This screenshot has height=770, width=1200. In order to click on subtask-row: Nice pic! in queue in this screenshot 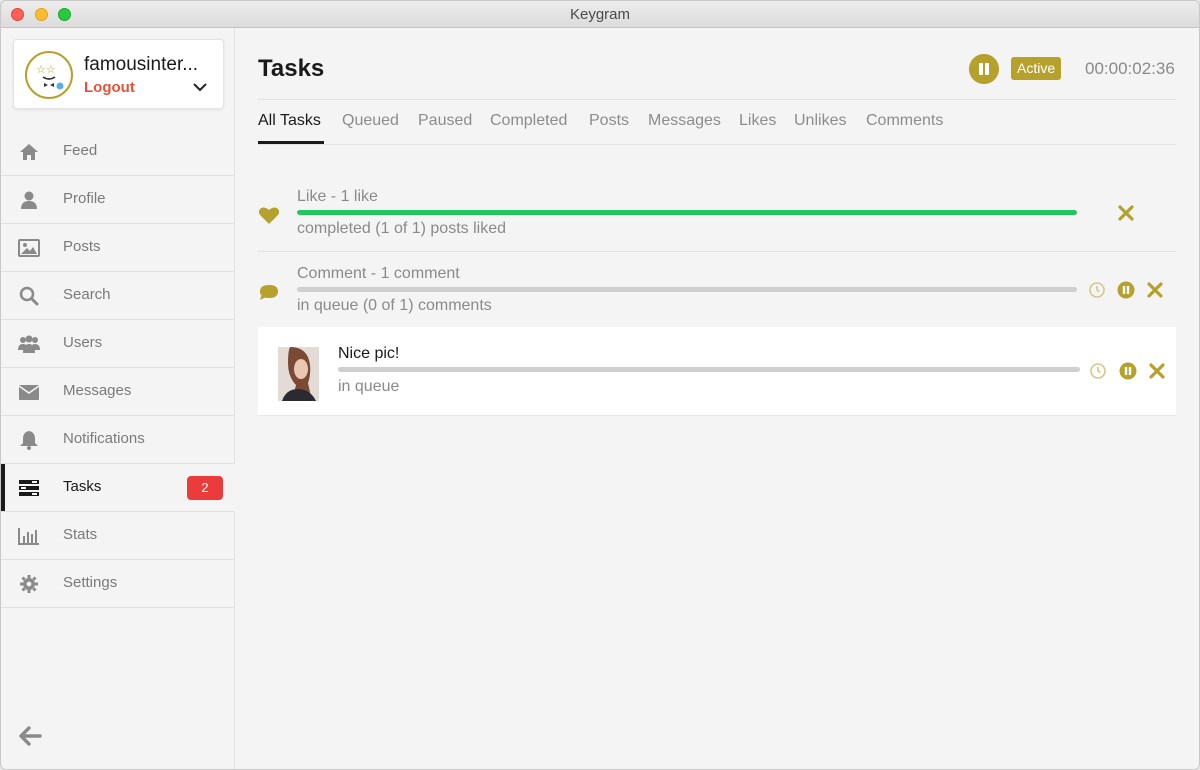, I will do `click(717, 371)`.